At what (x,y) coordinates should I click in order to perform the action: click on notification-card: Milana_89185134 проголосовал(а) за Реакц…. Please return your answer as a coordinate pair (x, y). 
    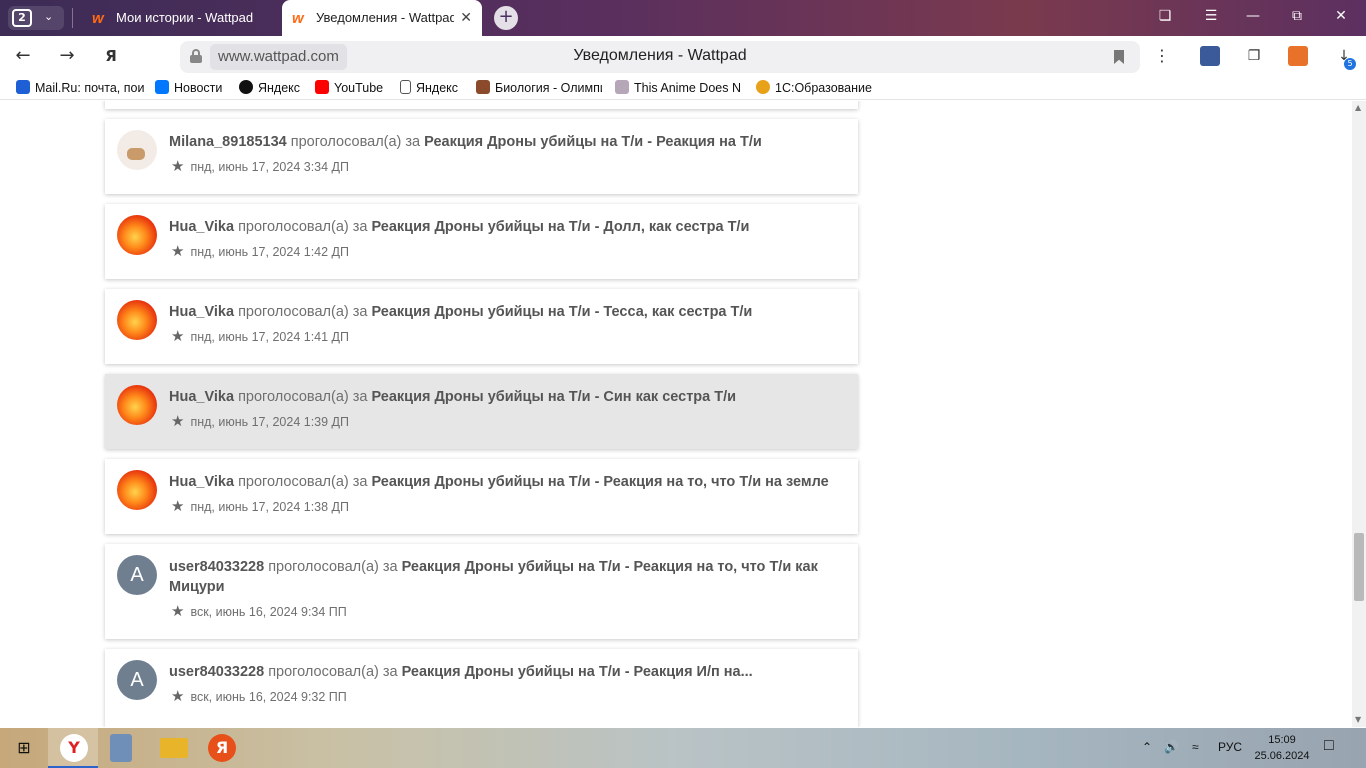
    Looking at the image, I should click on (481, 156).